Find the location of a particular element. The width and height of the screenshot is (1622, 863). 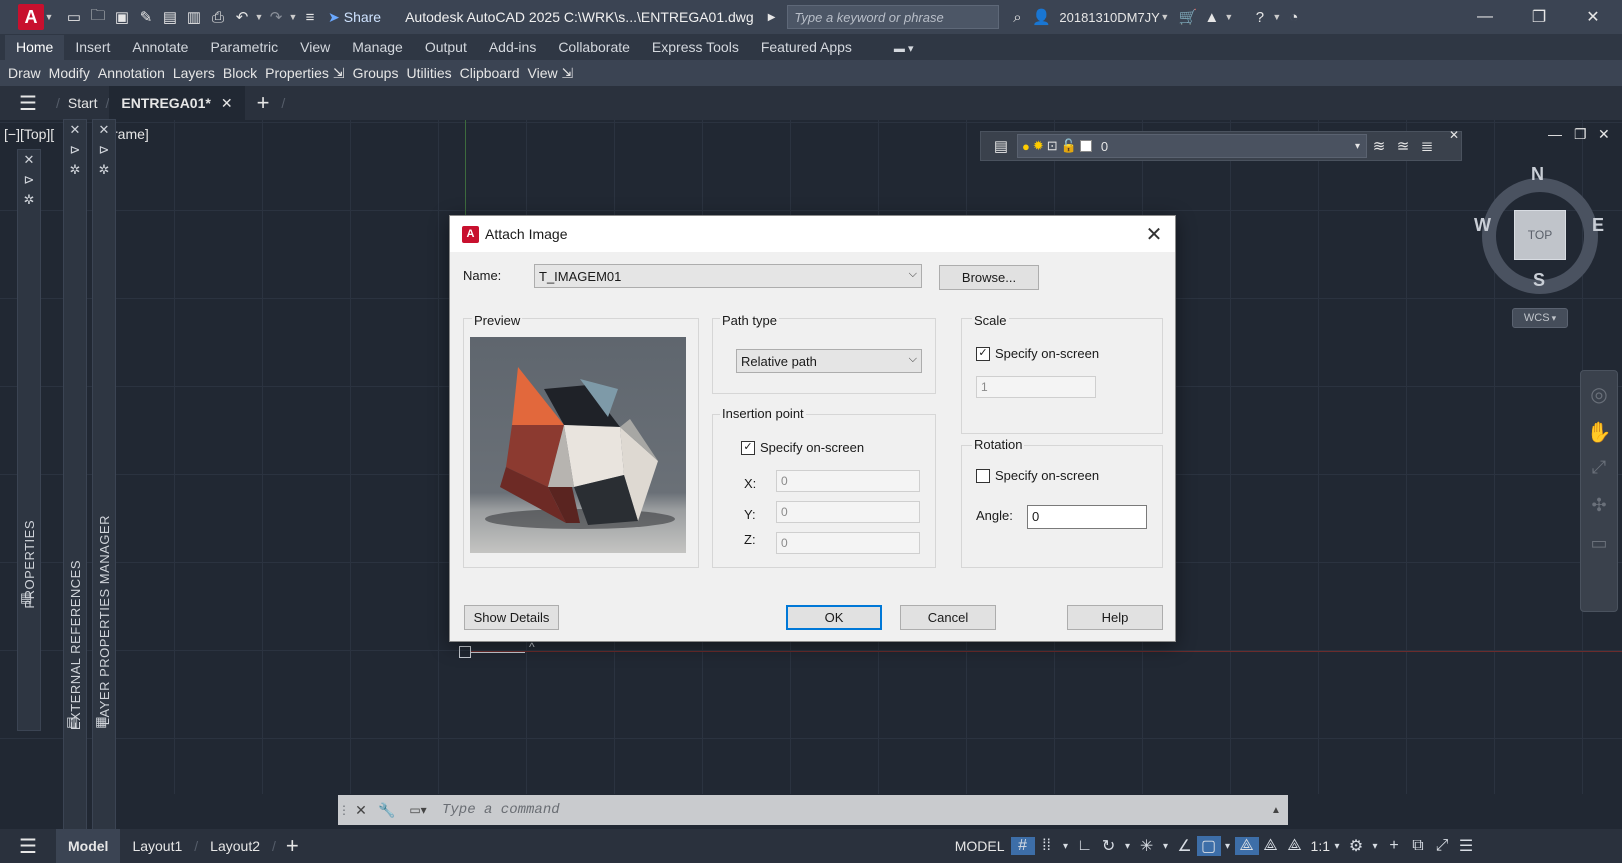

share-button: ➤ Share is located at coordinates (354, 17).